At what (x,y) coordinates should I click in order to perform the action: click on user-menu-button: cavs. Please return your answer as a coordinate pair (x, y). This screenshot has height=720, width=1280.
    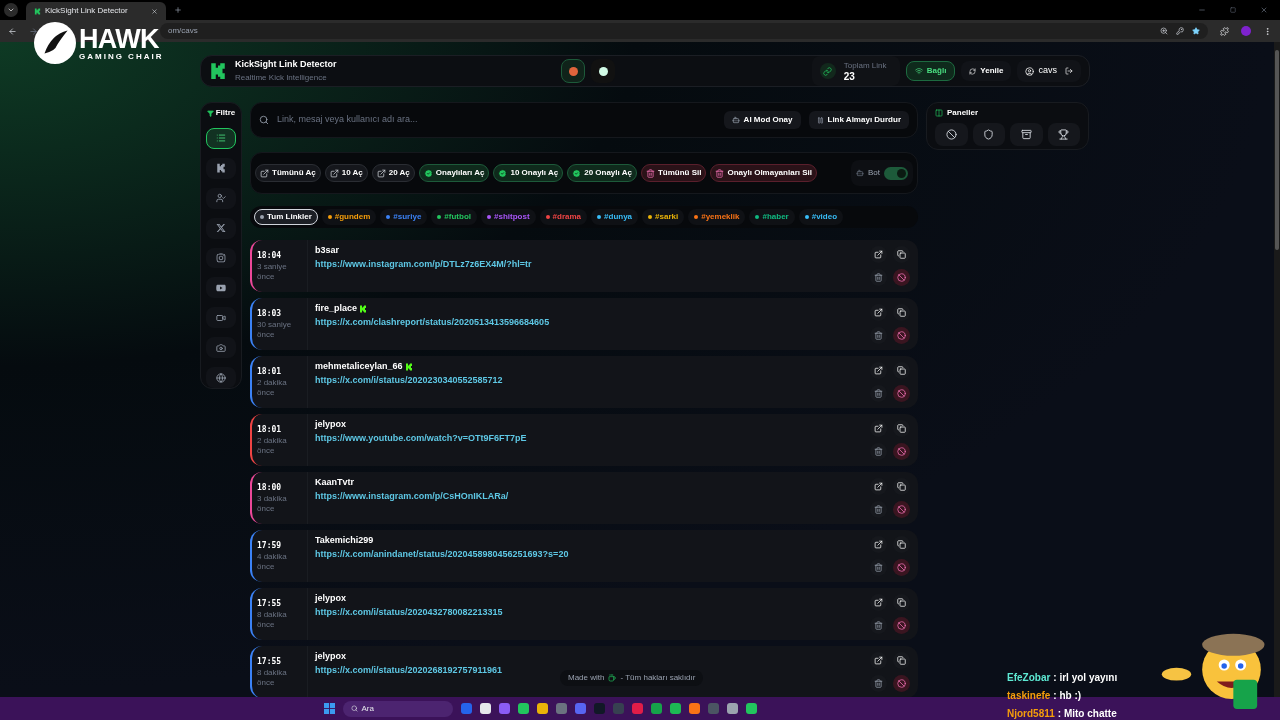
    Looking at the image, I should click on (1049, 71).